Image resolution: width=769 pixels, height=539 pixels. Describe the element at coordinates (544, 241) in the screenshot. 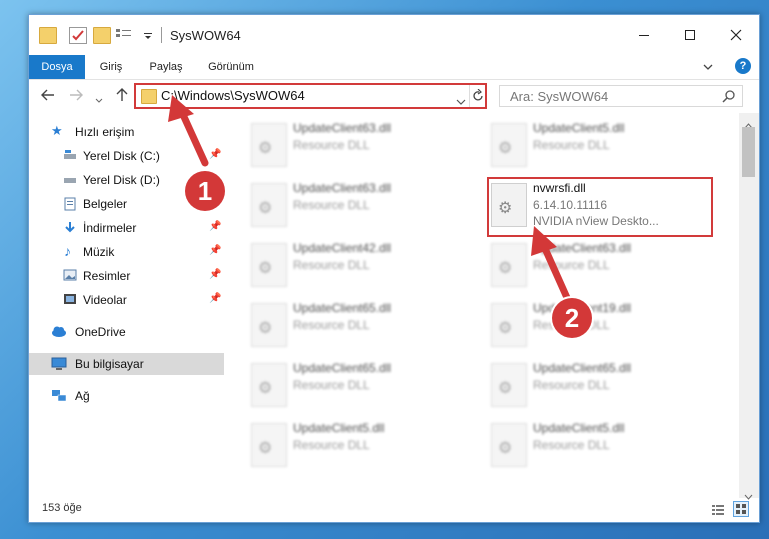

I see `arrow-2-head` at that location.